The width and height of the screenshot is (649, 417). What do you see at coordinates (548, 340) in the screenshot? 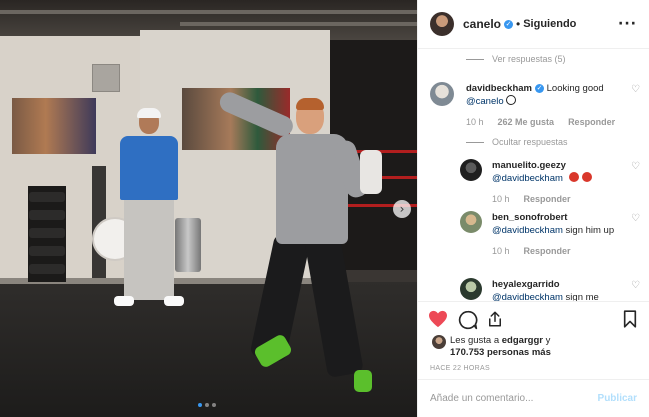
I see `likes-conjunction: y` at bounding box center [548, 340].